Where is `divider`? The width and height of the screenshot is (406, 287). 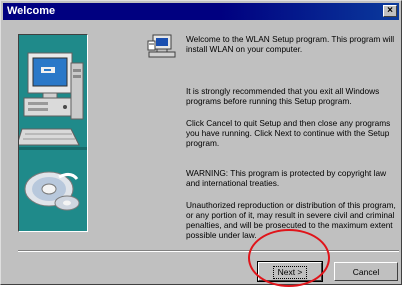 divider is located at coordinates (208, 251).